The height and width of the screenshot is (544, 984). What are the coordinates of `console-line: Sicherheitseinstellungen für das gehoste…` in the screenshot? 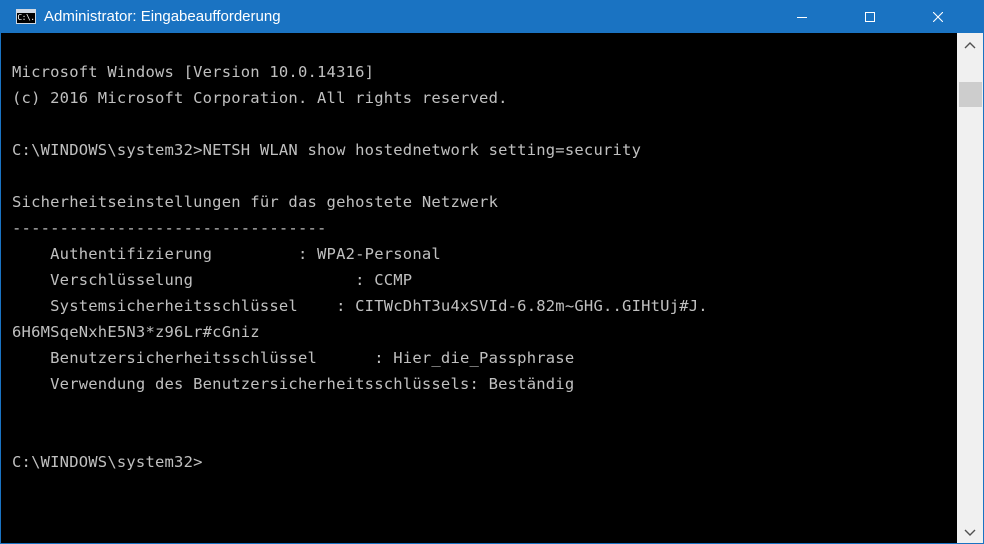 It's located at (255, 202).